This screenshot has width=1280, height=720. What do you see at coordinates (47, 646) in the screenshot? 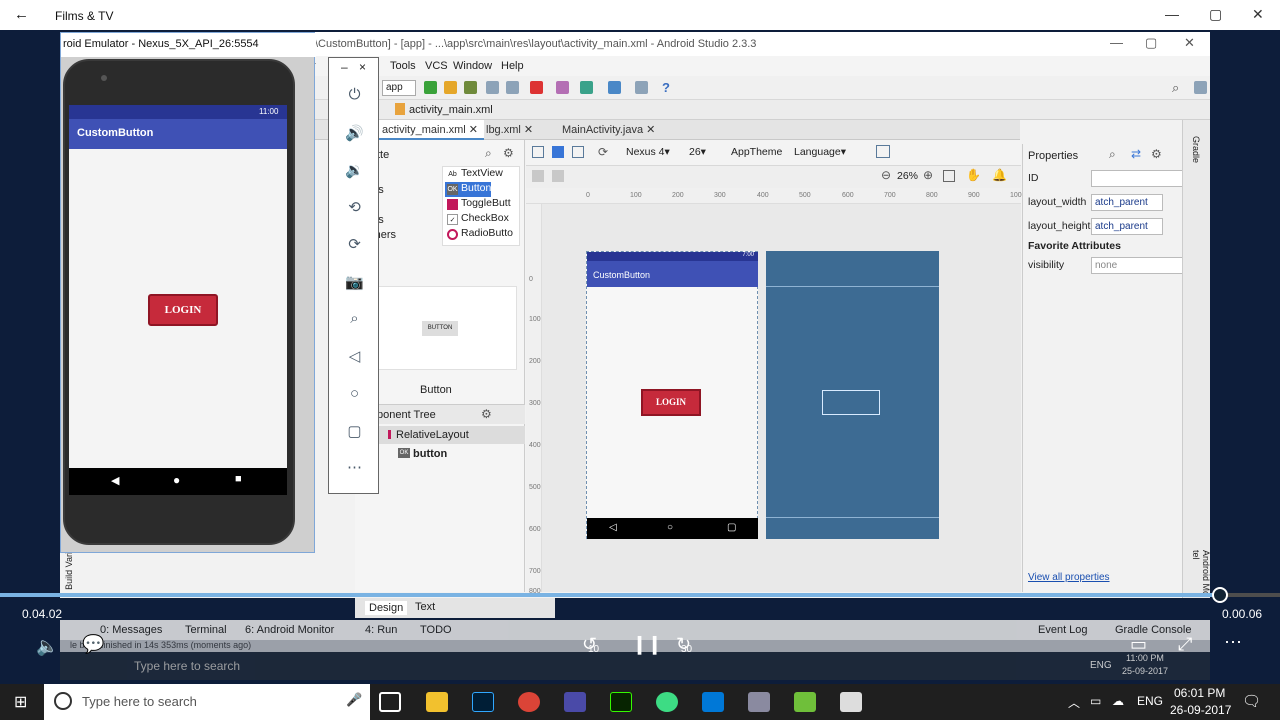
I see `volume-icon: 🔈` at bounding box center [47, 646].